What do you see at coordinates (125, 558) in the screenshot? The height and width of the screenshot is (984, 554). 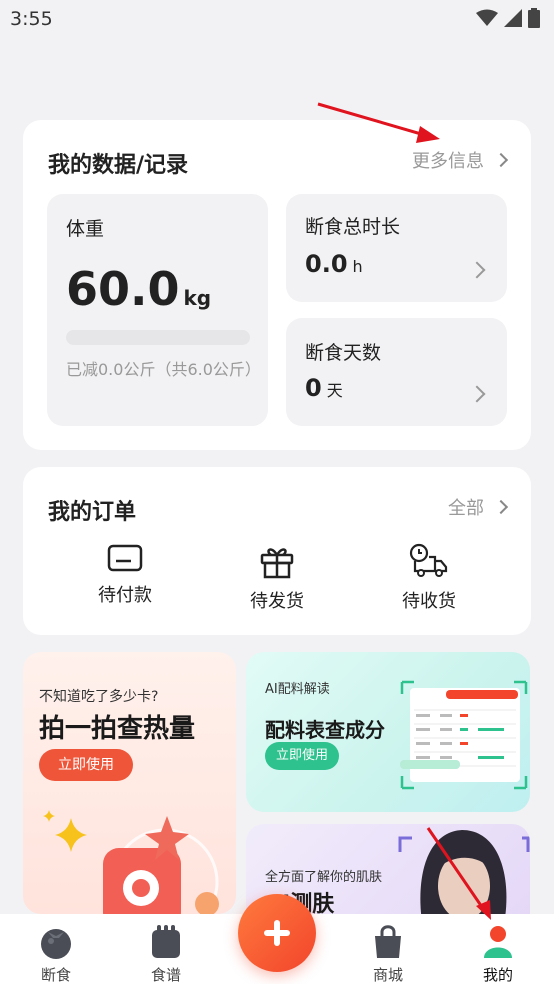 I see `card-icon` at bounding box center [125, 558].